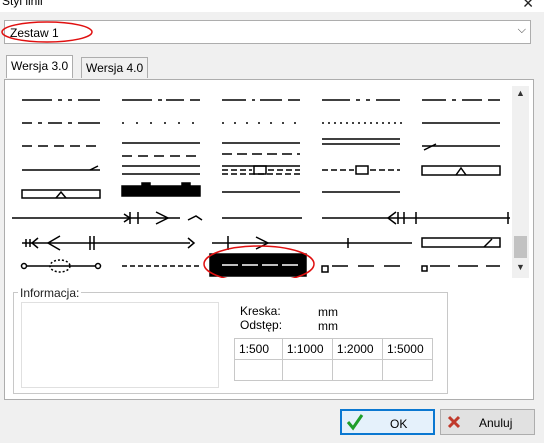 This screenshot has height=443, width=544. What do you see at coordinates (520, 247) in the screenshot?
I see `scroll-thumb` at bounding box center [520, 247].